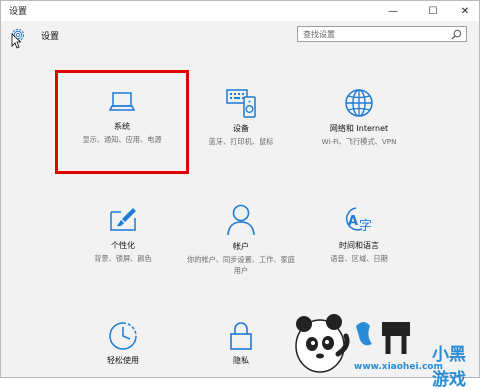 The width and height of the screenshot is (480, 390). I want to click on tile-time-language: A 字 时间和语言 语音、区域、日期, so click(359, 234).